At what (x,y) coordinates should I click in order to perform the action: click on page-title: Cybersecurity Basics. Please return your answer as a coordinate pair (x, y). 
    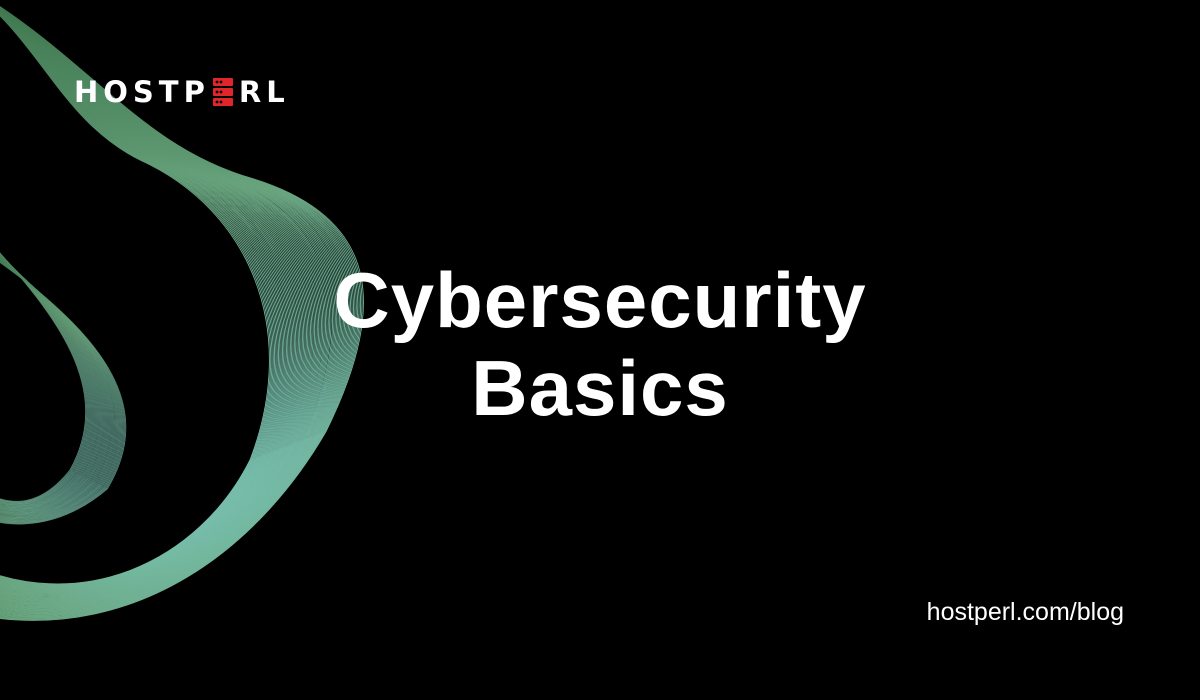
    Looking at the image, I should click on (600, 344).